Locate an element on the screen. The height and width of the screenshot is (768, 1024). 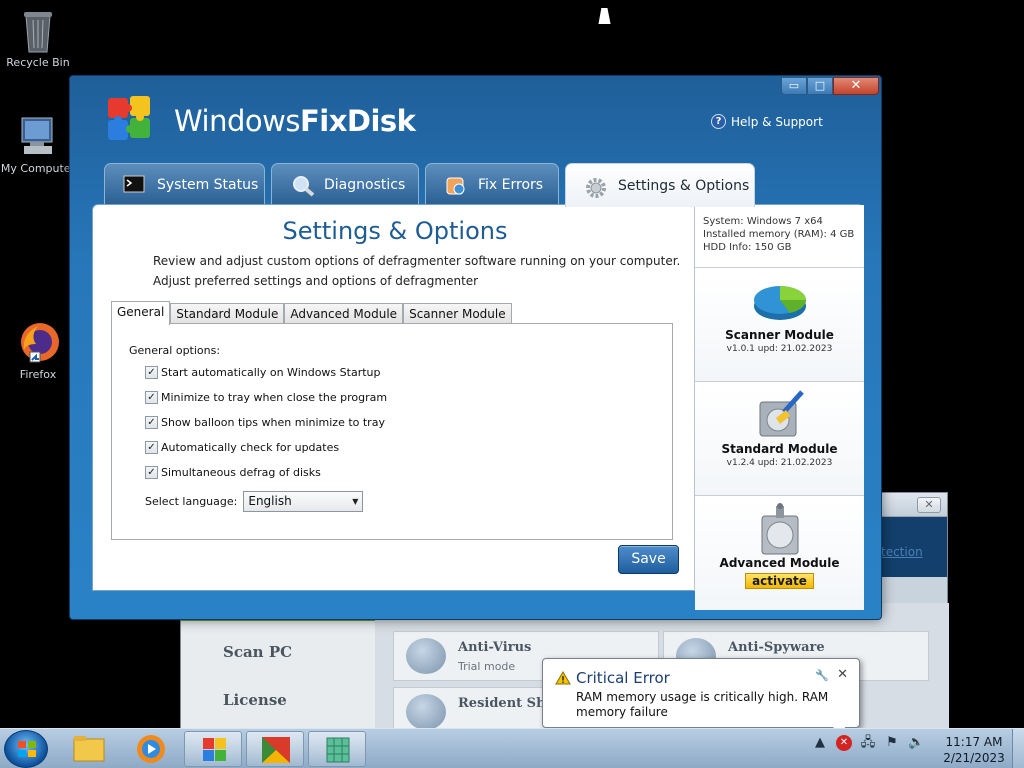
standard-module: Standard Module v1.2.4 upd: 21.02.2023 is located at coordinates (779, 442).